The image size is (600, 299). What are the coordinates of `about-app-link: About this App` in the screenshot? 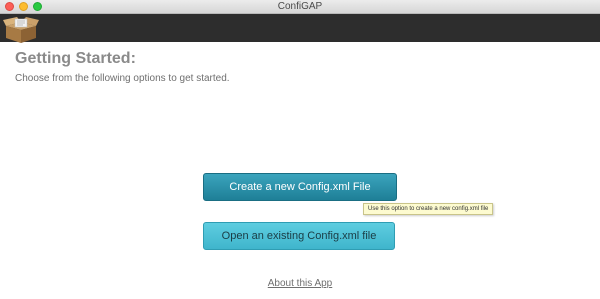 It's located at (300, 283).